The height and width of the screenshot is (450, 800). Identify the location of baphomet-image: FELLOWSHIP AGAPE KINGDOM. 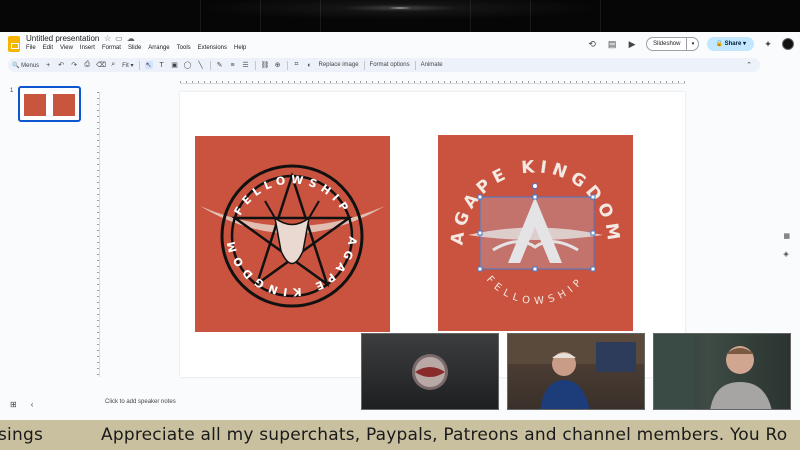
(292, 234).